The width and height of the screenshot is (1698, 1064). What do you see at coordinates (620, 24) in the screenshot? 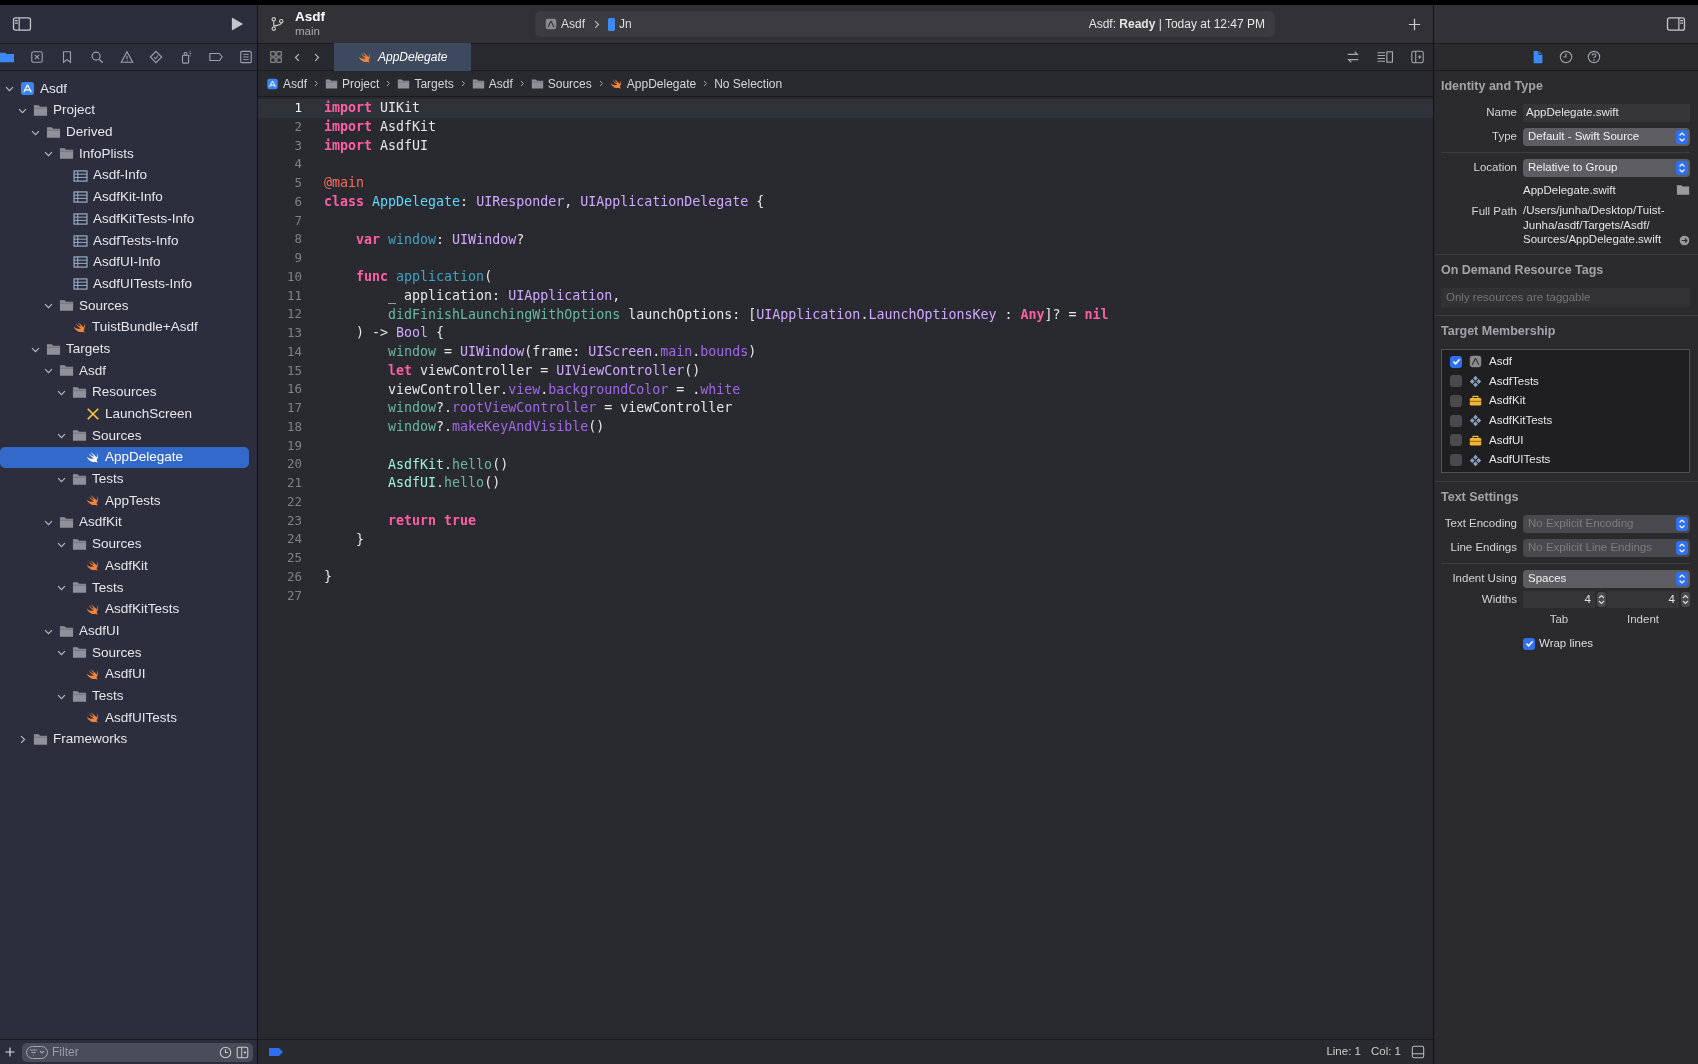
I see `device-button: Jn` at bounding box center [620, 24].